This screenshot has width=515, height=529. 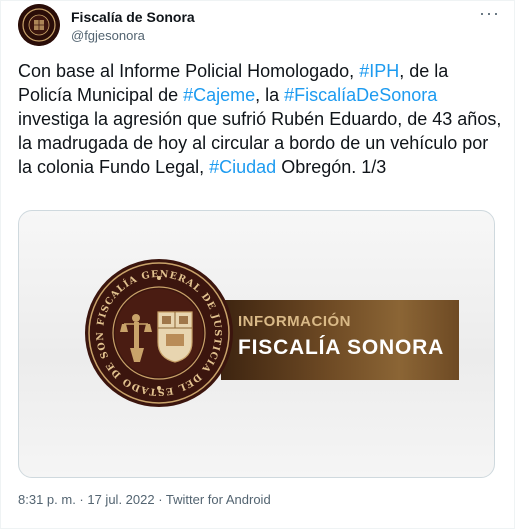 What do you see at coordinates (360, 95) in the screenshot?
I see `hashtag-link: #FiscalíaDeSonora` at bounding box center [360, 95].